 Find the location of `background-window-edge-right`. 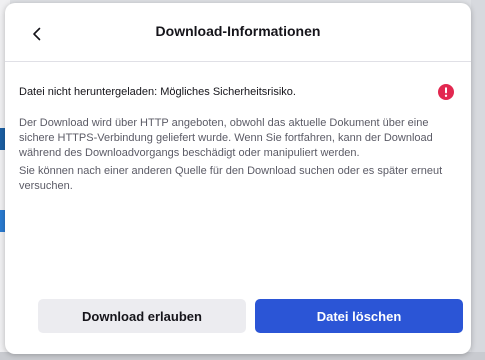

background-window-edge-right is located at coordinates (478, 180).